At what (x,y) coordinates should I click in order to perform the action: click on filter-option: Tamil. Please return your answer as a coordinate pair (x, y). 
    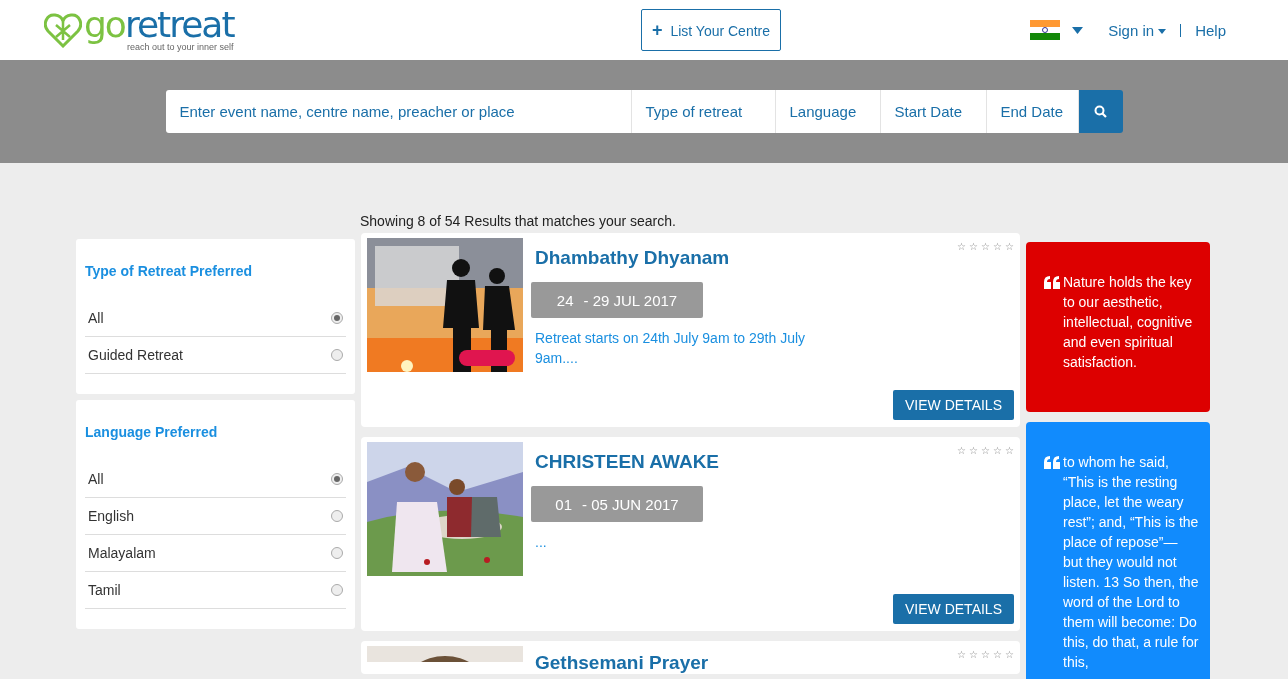
    Looking at the image, I should click on (215, 590).